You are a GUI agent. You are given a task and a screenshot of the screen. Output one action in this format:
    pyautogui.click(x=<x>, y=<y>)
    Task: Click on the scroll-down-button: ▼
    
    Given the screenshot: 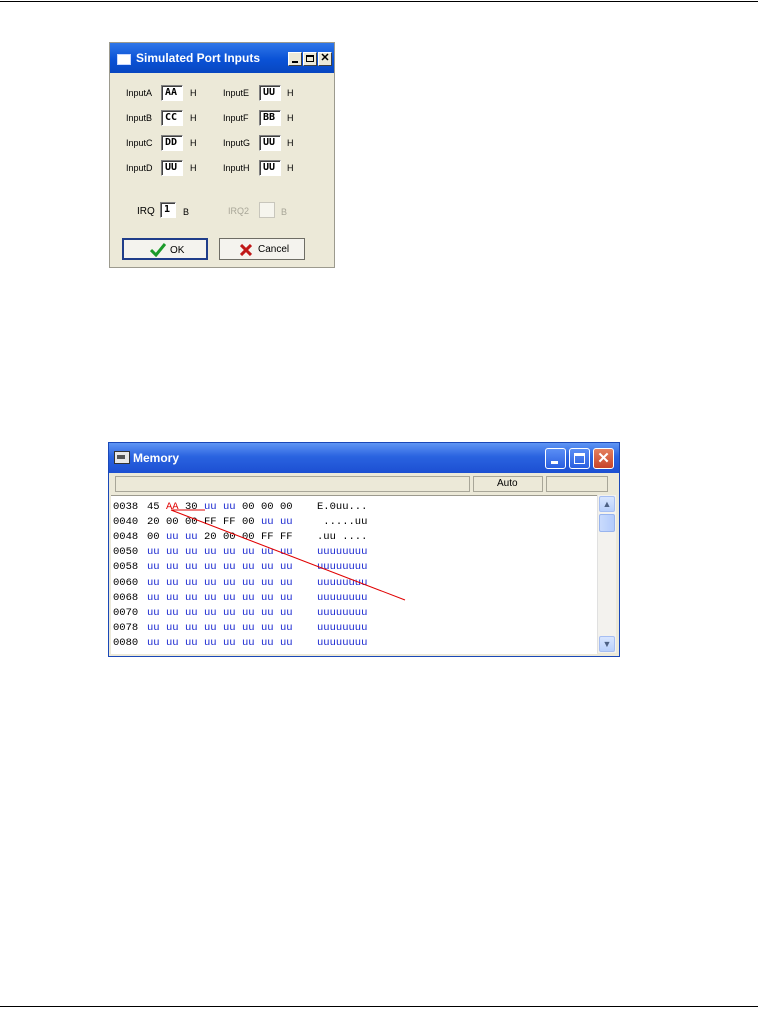 What is the action you would take?
    pyautogui.click(x=607, y=644)
    